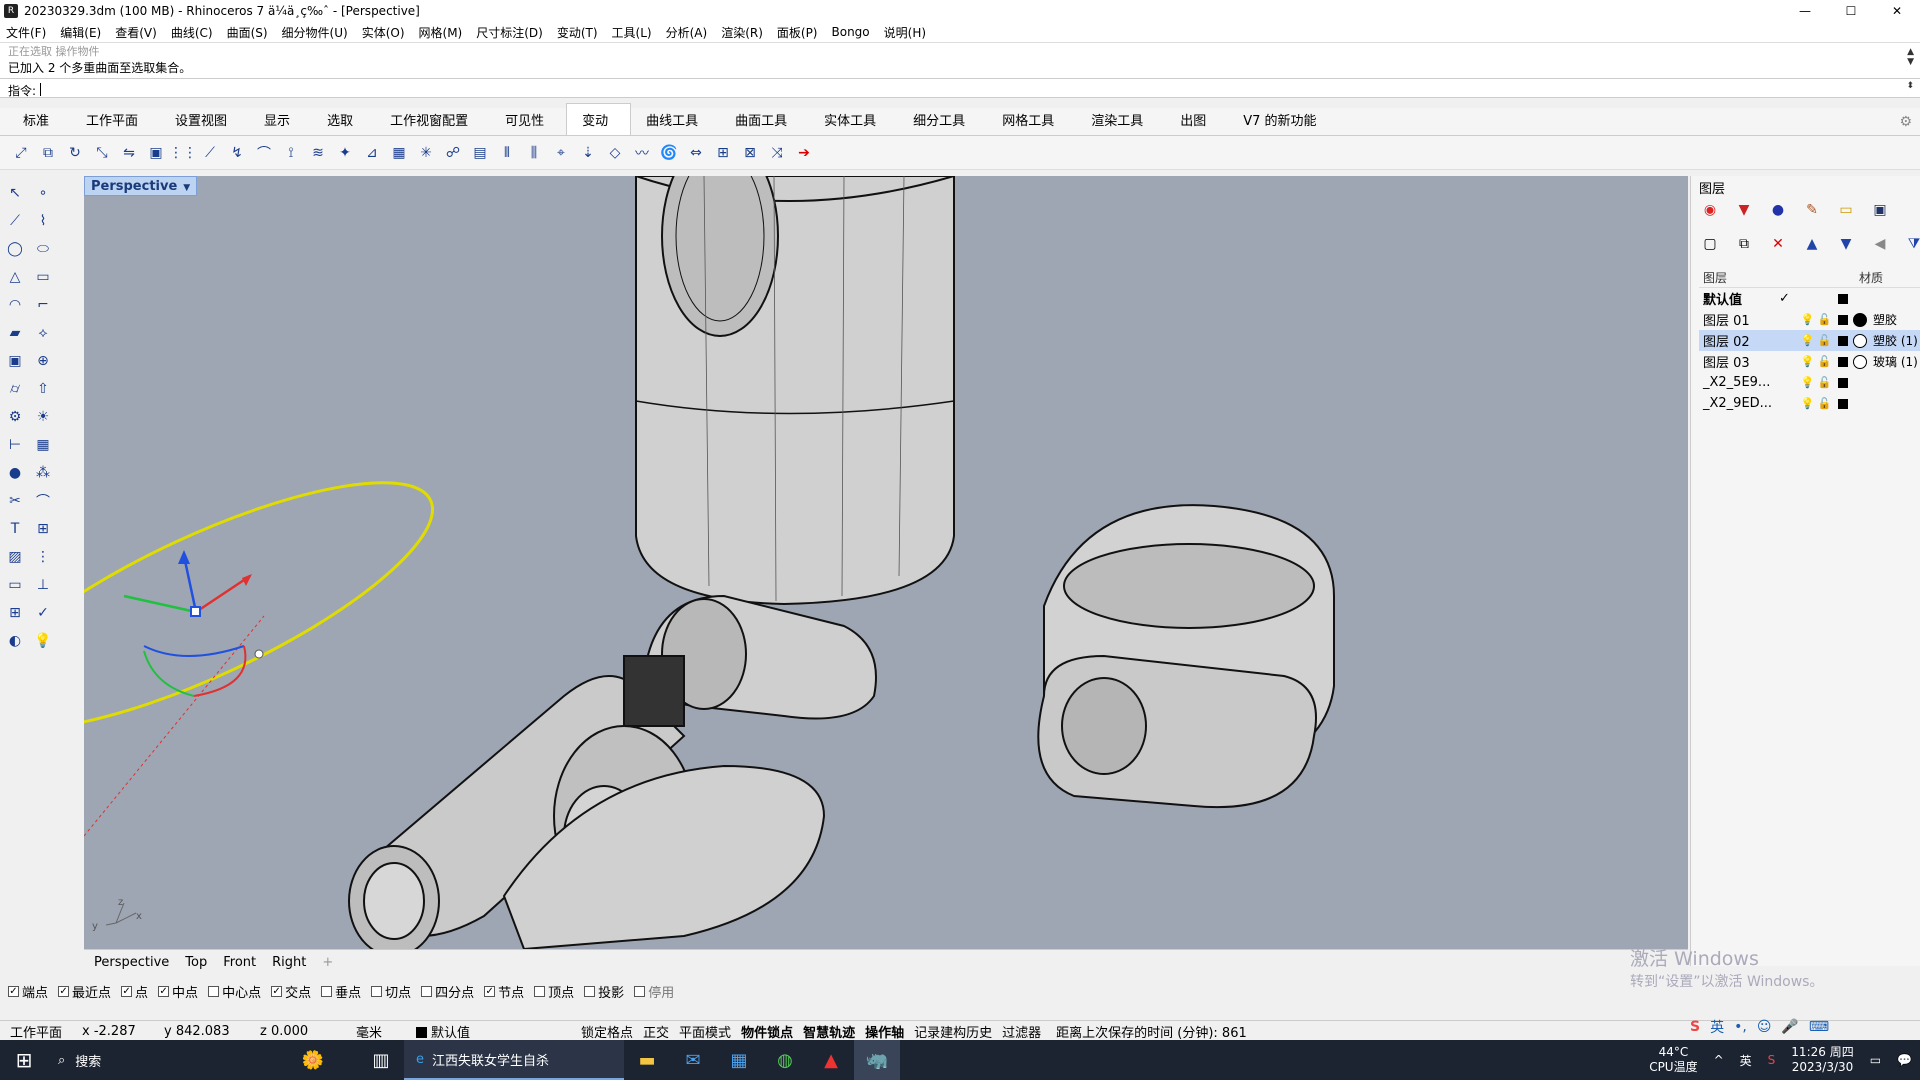  Describe the element at coordinates (102, 153) in the screenshot. I see `scale-icon: ⤡` at that location.